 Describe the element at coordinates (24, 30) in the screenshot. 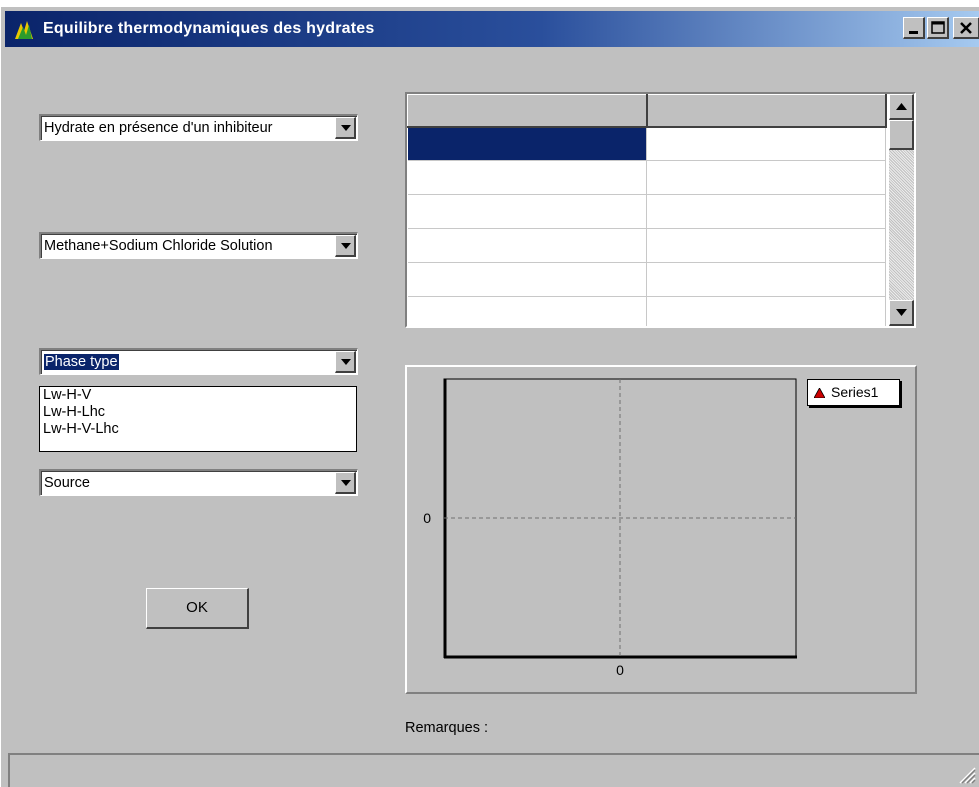

I see `app-icon` at that location.